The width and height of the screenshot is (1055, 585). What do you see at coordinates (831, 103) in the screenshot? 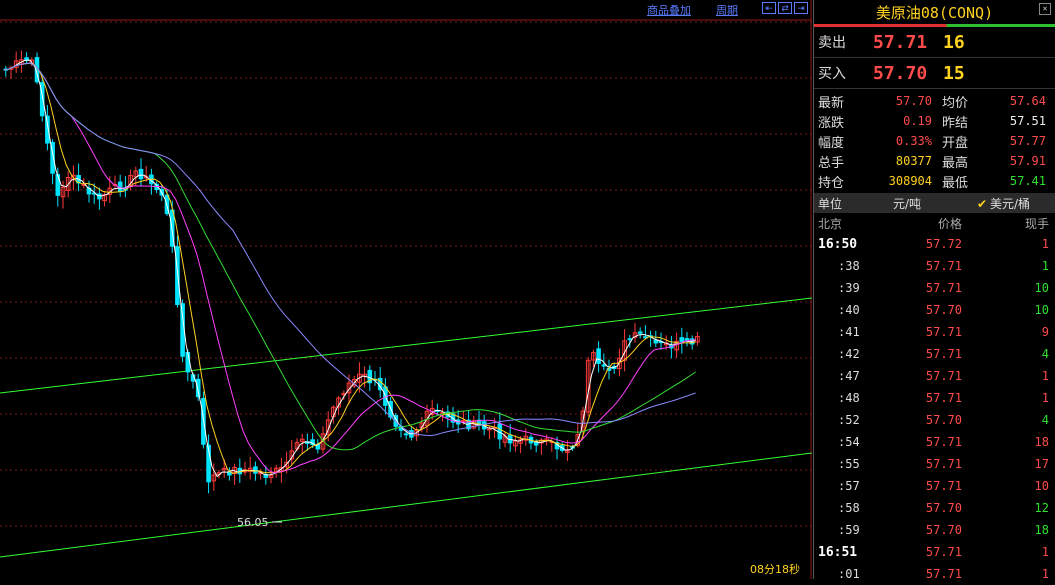
I see `quote-label: 最新` at bounding box center [831, 103].